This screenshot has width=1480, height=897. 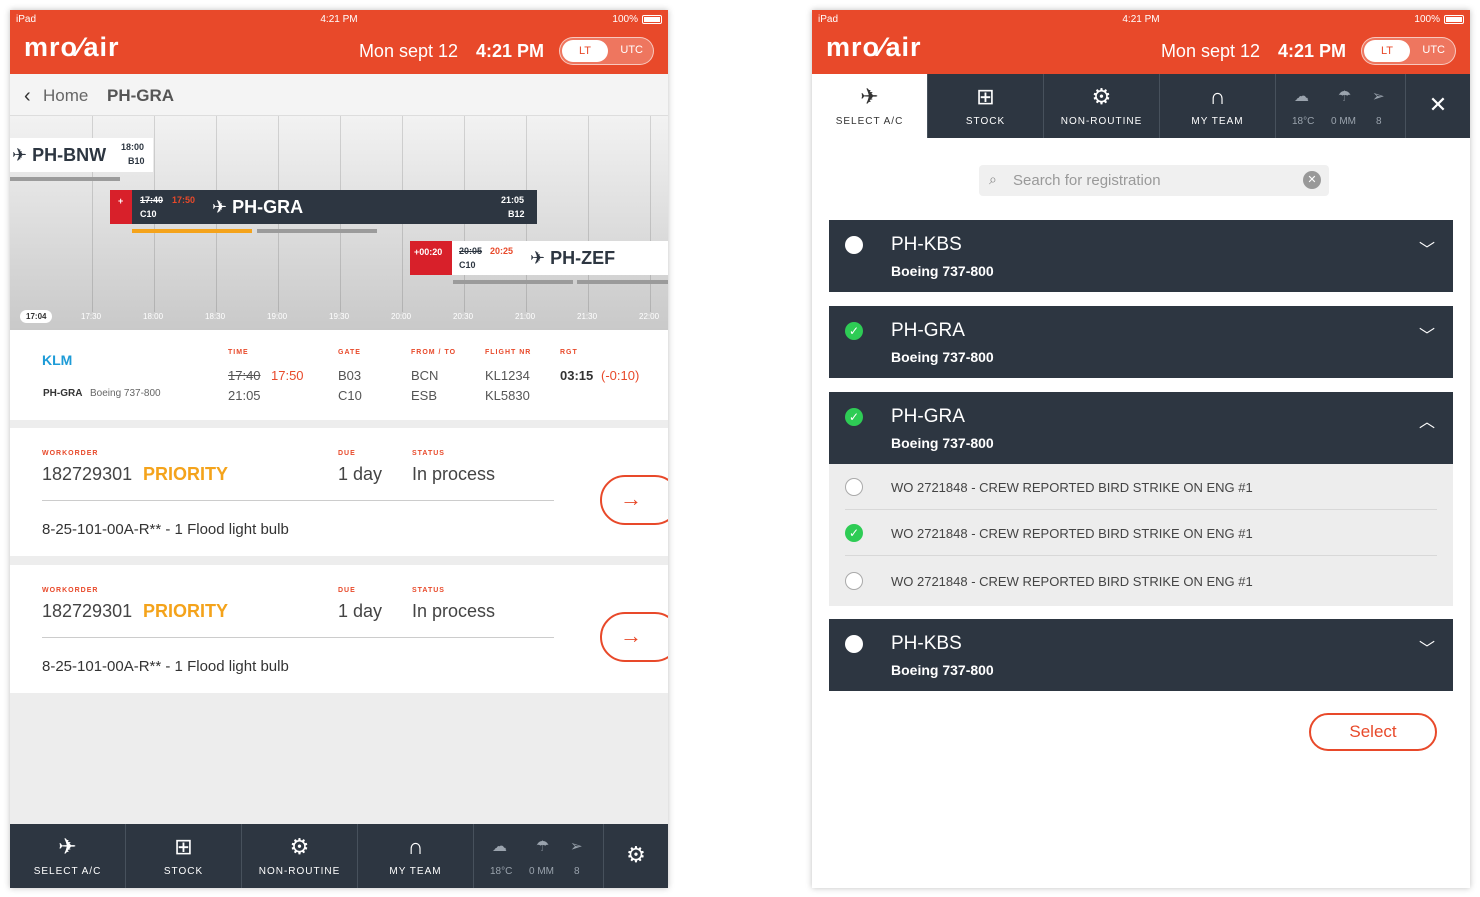 What do you see at coordinates (513, 200) in the screenshot?
I see `flight-dep: 21:05` at bounding box center [513, 200].